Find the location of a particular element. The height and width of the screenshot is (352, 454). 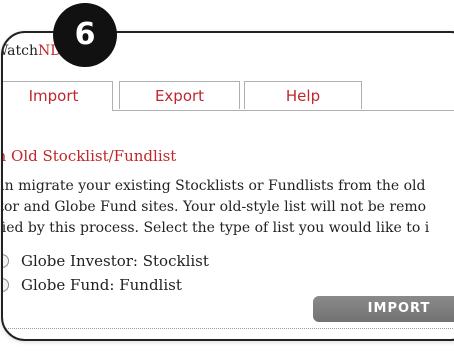

option-label: Globe Fund: Fundlist is located at coordinates (101, 285).